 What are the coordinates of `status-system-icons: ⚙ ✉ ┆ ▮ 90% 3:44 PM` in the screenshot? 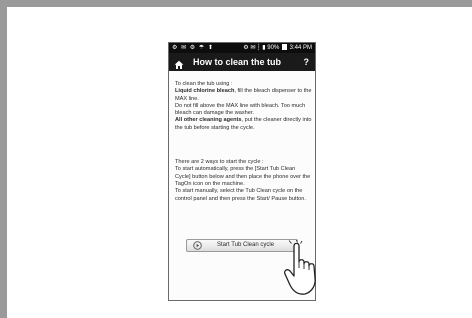 It's located at (277, 48).